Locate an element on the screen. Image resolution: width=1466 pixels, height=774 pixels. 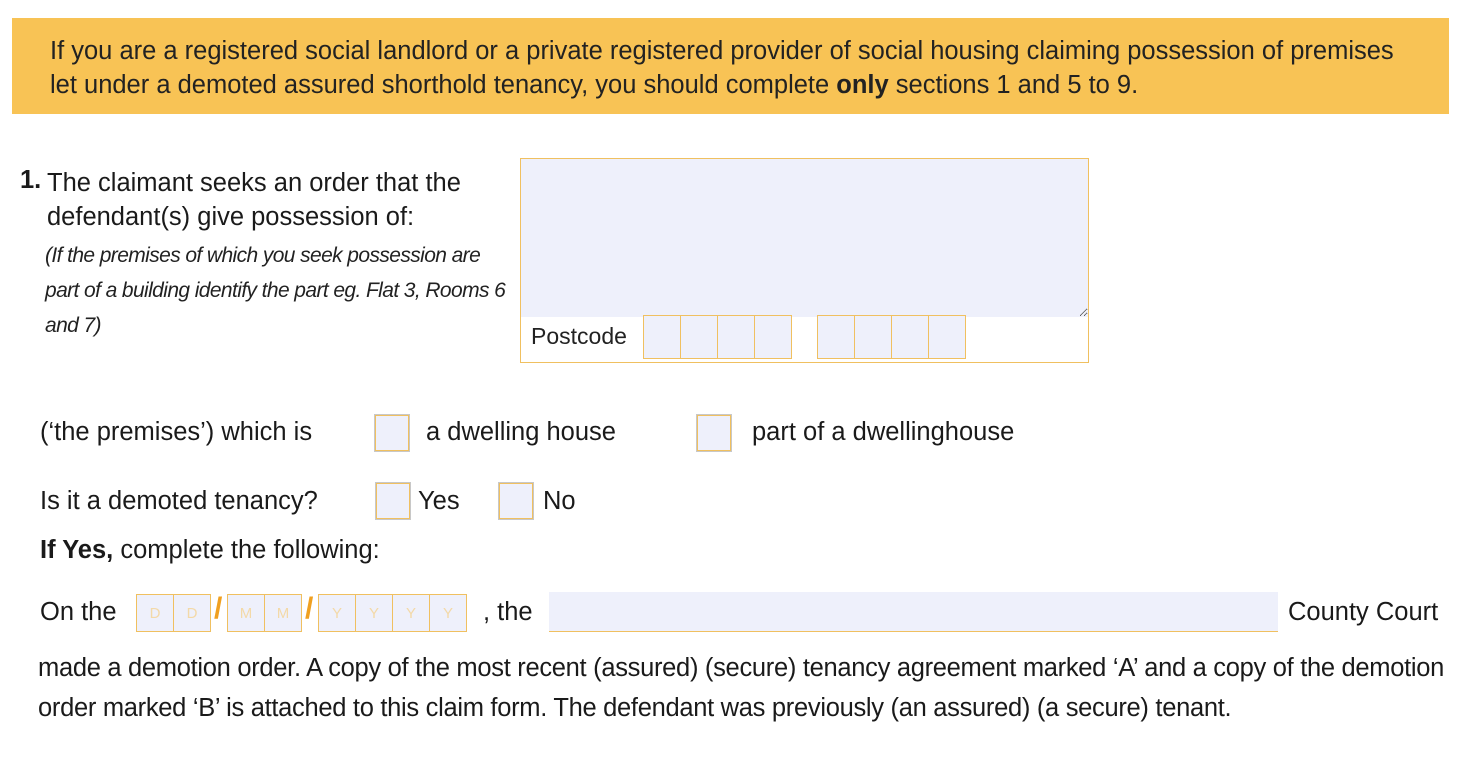
on-the-label: On the is located at coordinates (78, 612).